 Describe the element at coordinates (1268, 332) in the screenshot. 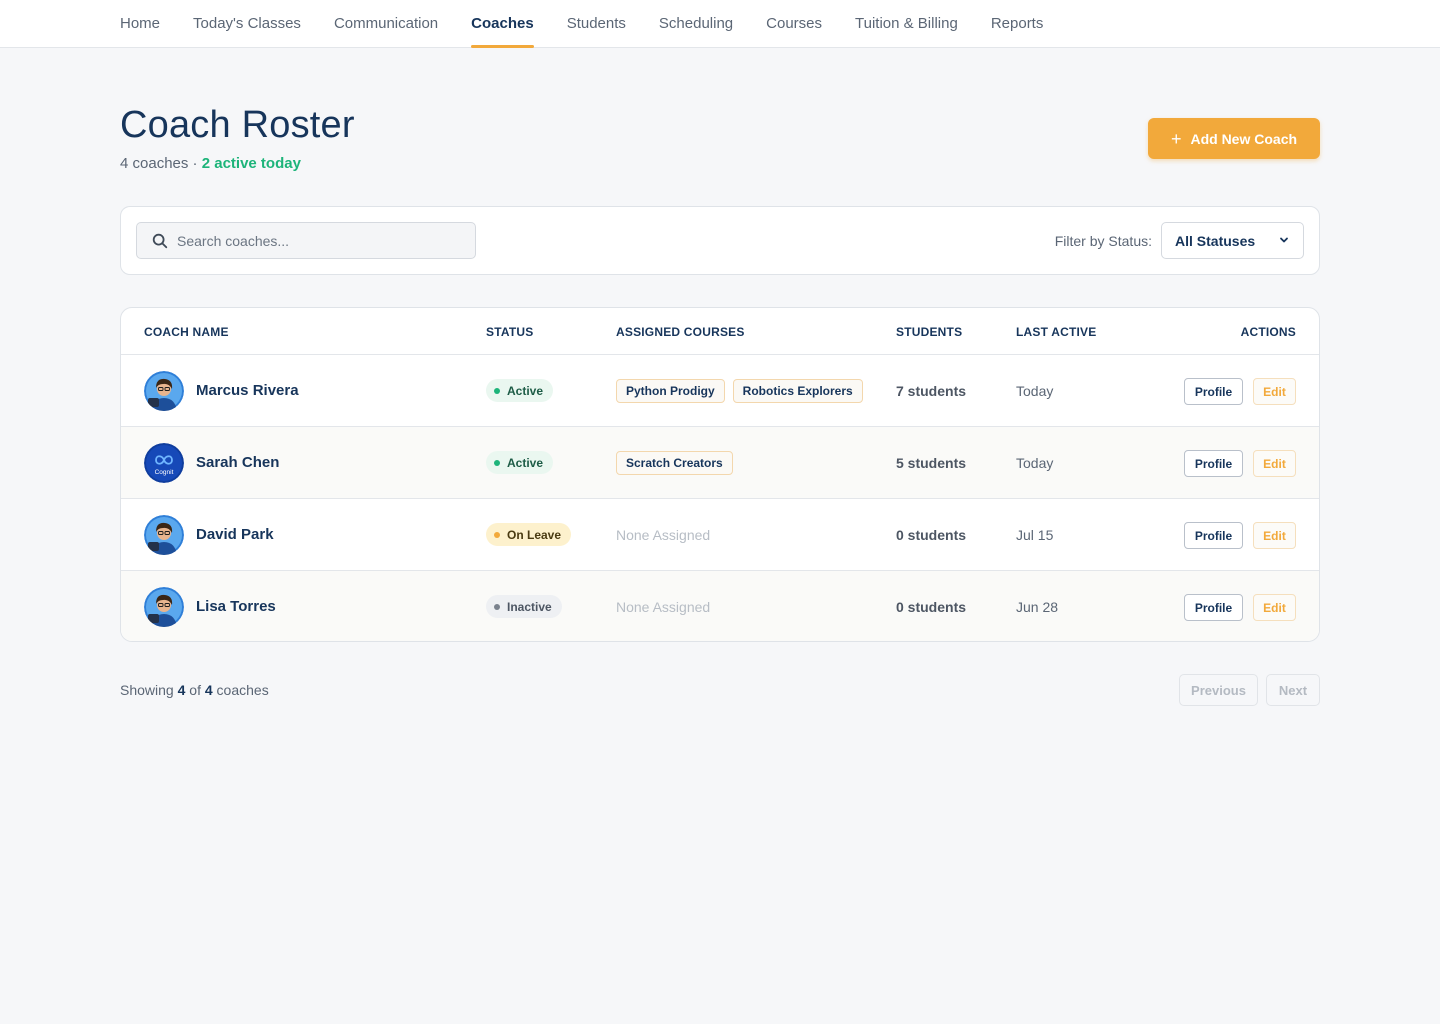

I see `col-actions: ACTIONS` at that location.